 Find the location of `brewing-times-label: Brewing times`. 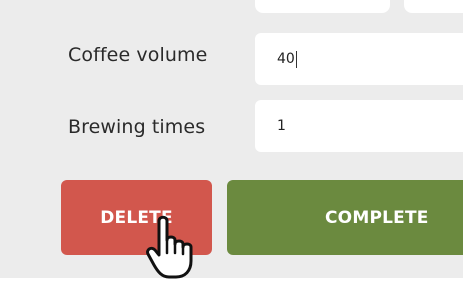

brewing-times-label: Brewing times is located at coordinates (137, 127).